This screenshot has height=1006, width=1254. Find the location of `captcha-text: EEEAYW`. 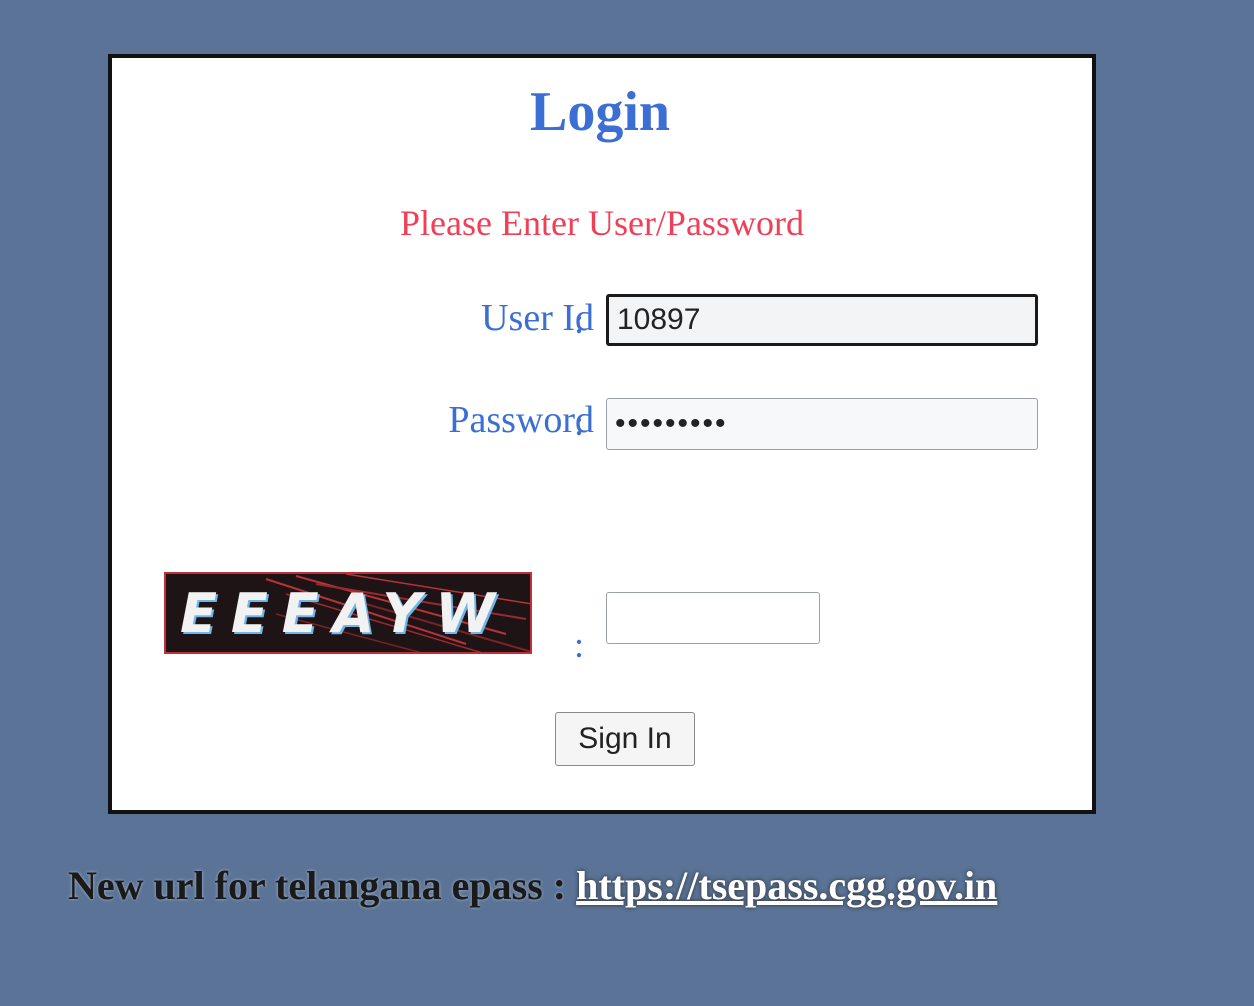

captcha-text: EEEAYW is located at coordinates (344, 613).